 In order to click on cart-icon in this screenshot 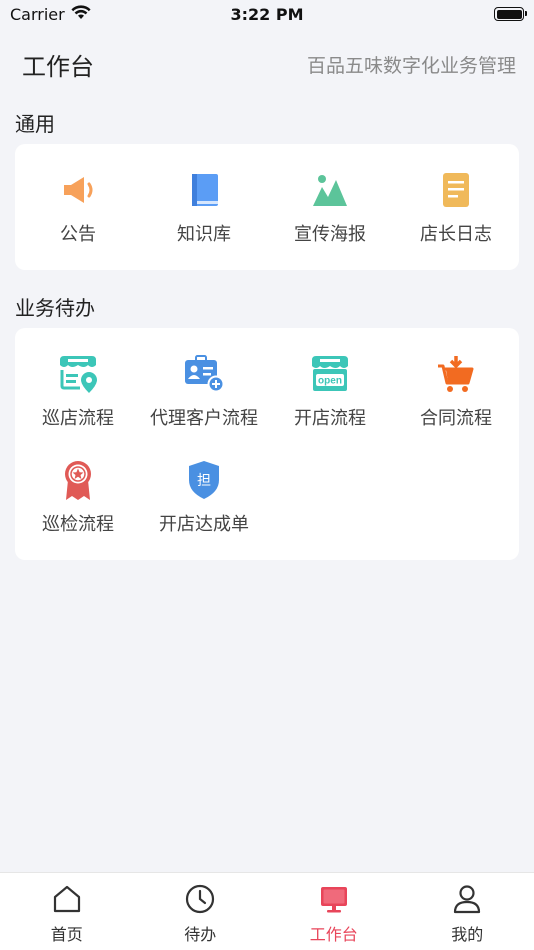, I will do `click(456, 374)`.